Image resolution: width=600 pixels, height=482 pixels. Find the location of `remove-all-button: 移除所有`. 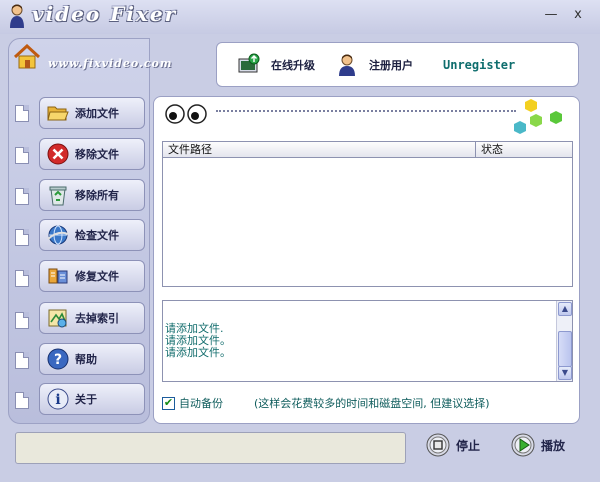

remove-all-button: 移除所有 is located at coordinates (92, 195).